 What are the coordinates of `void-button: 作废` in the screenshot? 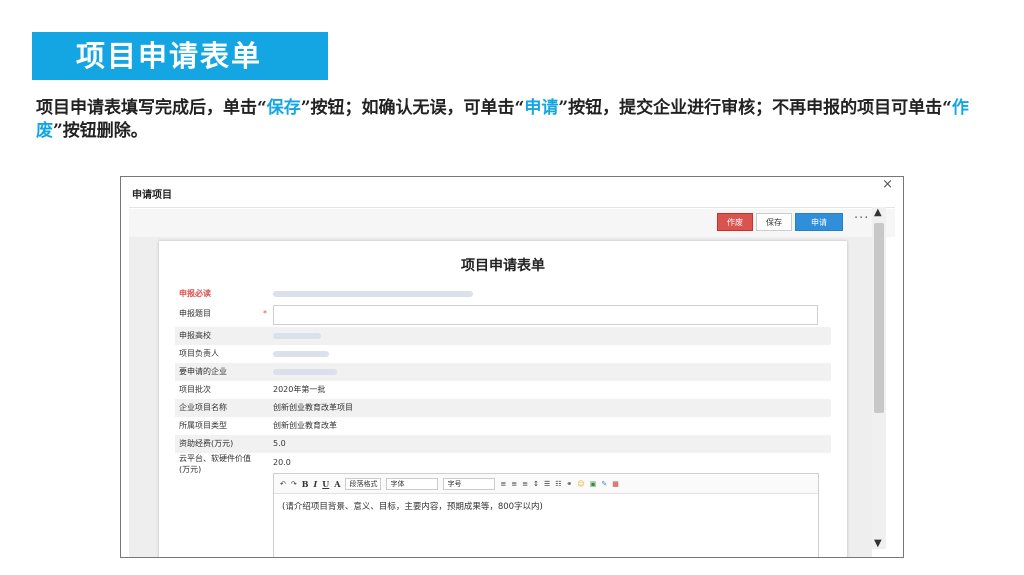 It's located at (735, 222).